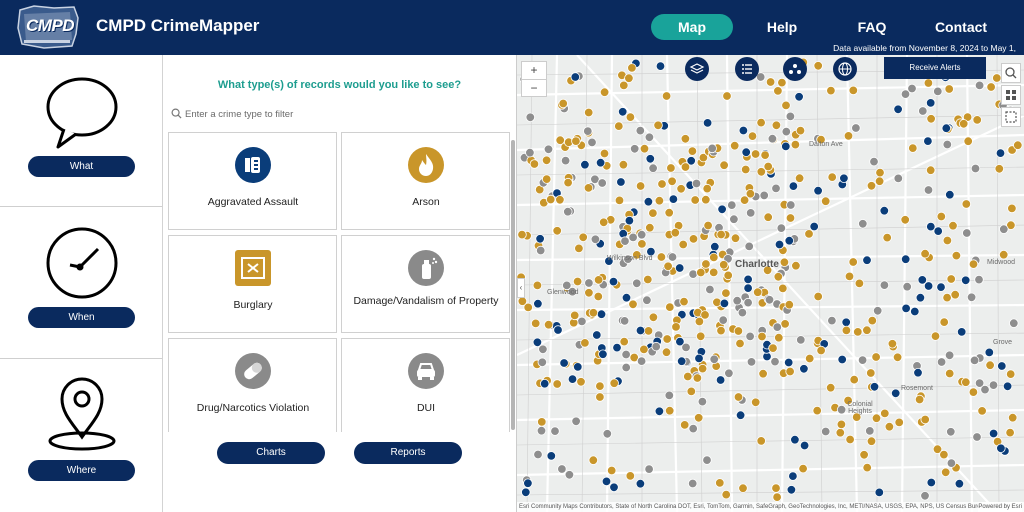 The height and width of the screenshot is (512, 1024). What do you see at coordinates (425, 181) in the screenshot?
I see `record-type-arson: Arson` at bounding box center [425, 181].